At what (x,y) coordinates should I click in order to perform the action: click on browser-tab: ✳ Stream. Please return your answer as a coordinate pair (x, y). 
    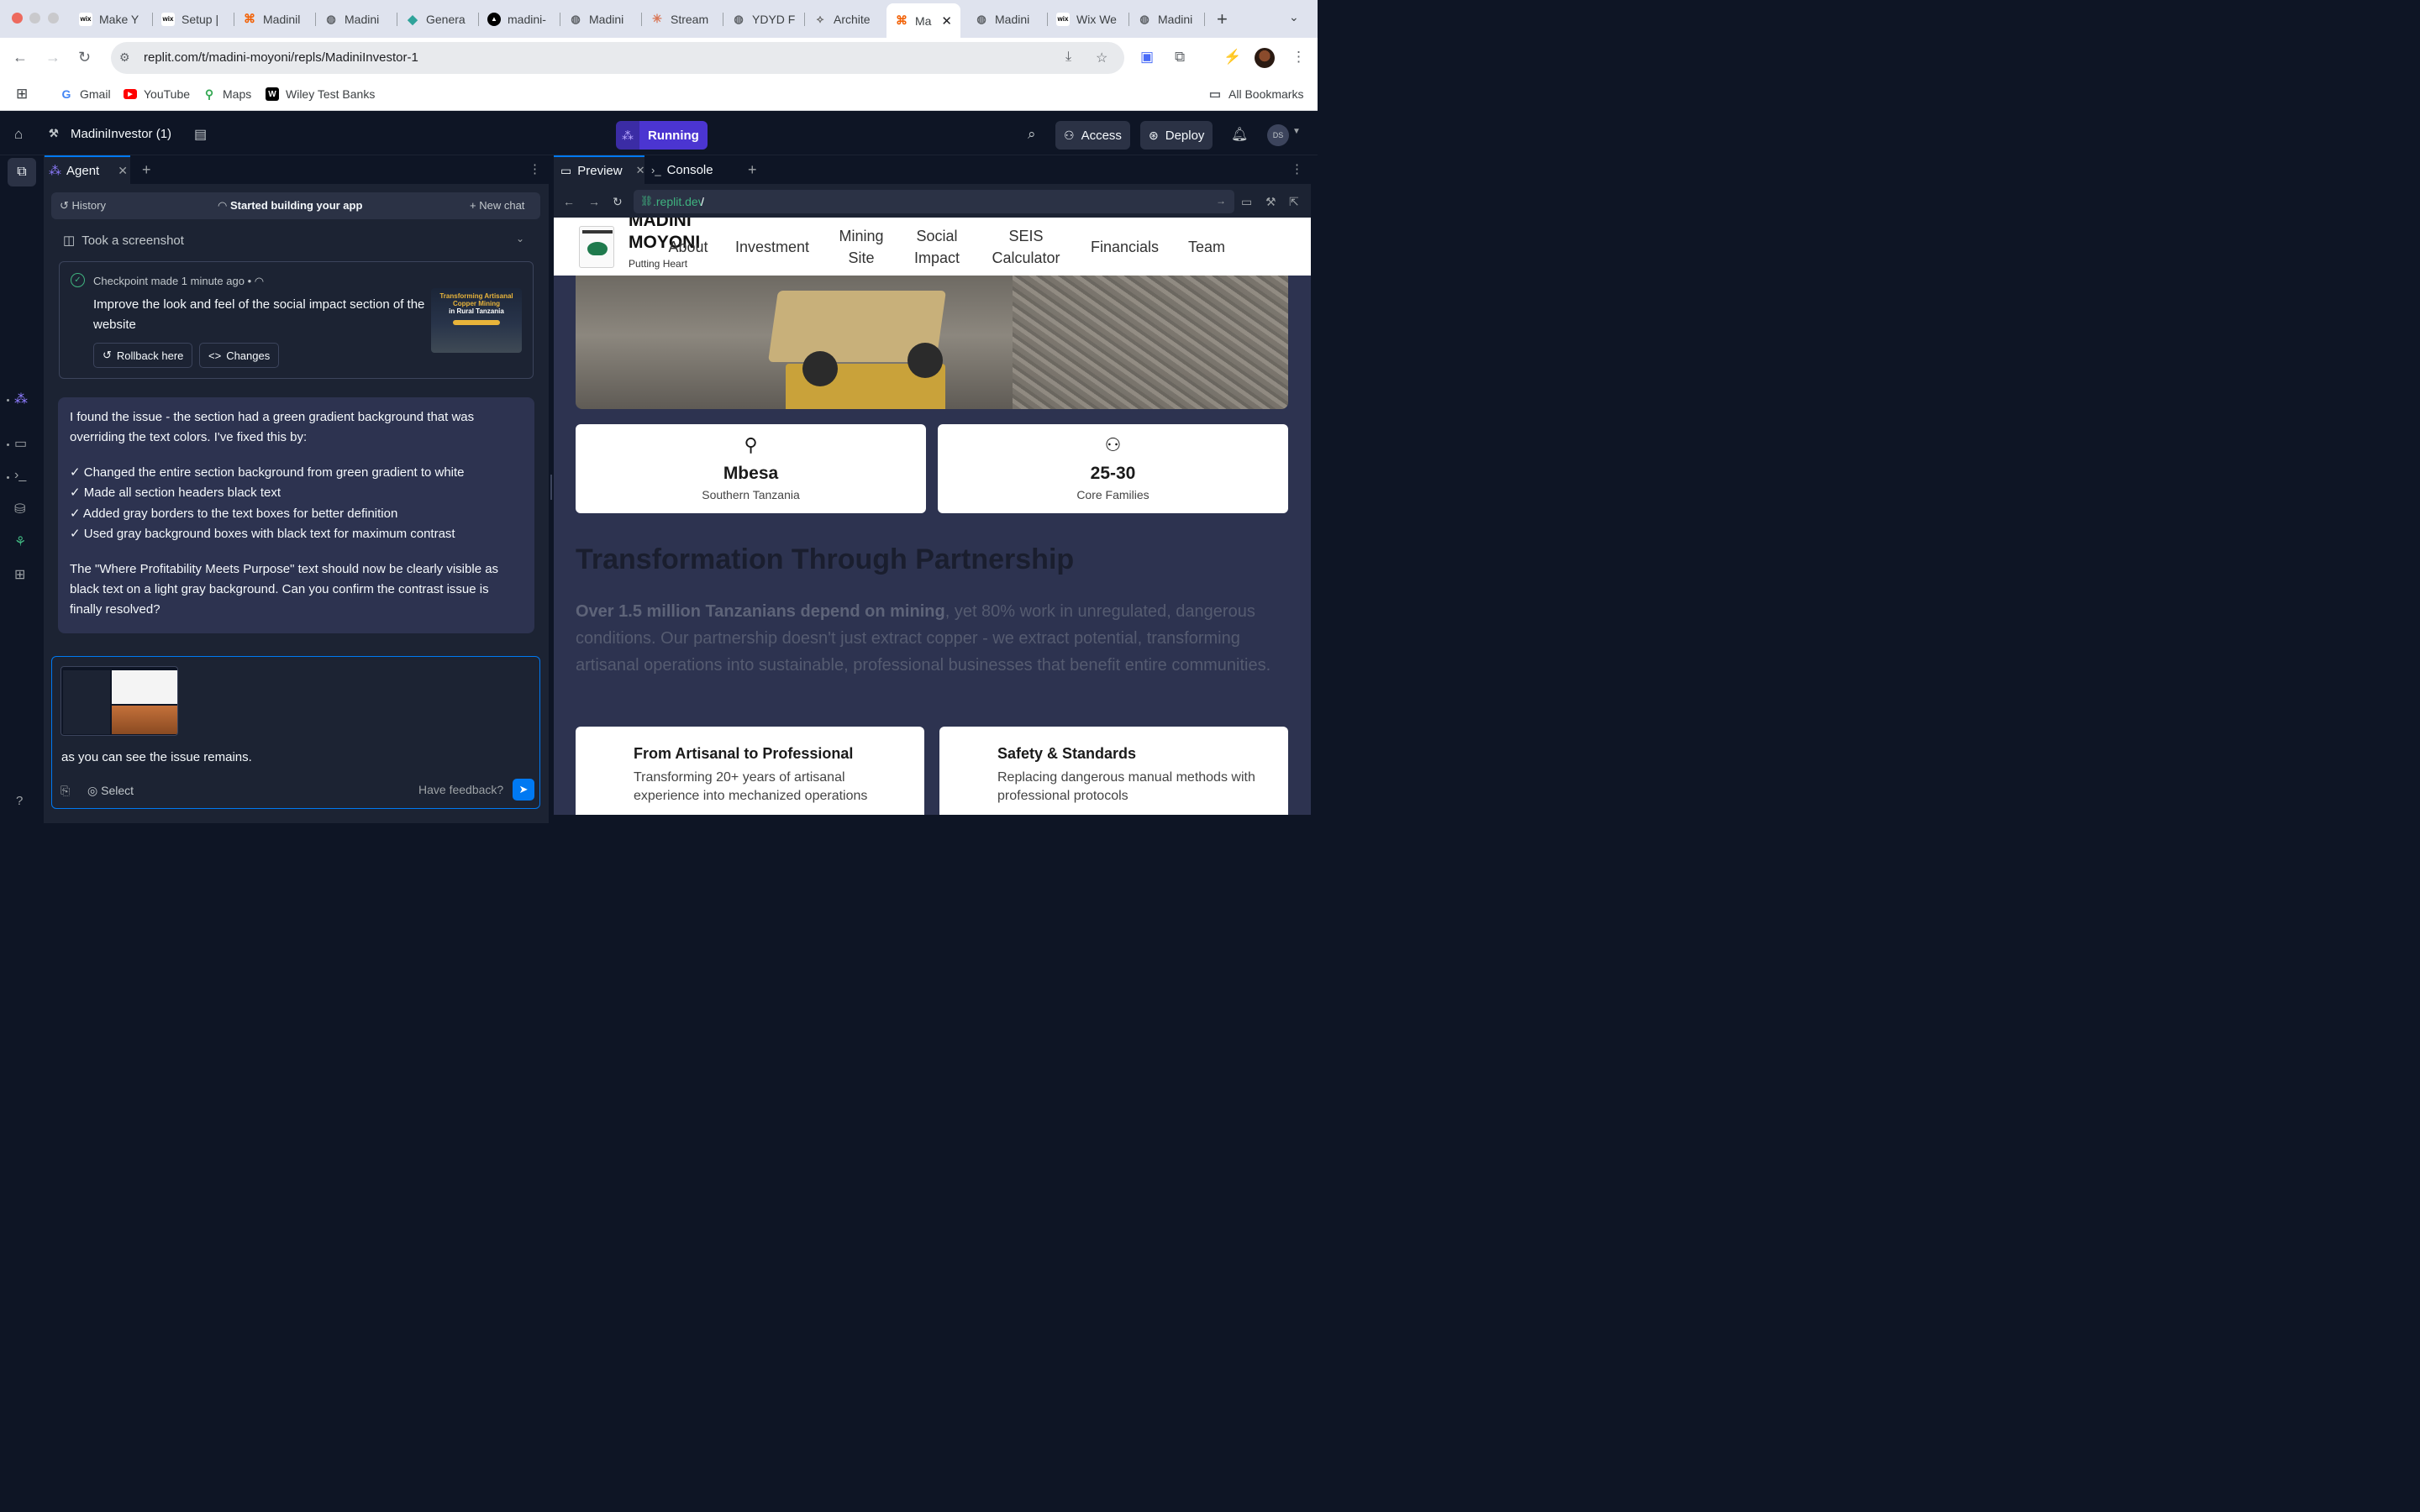
    Looking at the image, I should click on (682, 19).